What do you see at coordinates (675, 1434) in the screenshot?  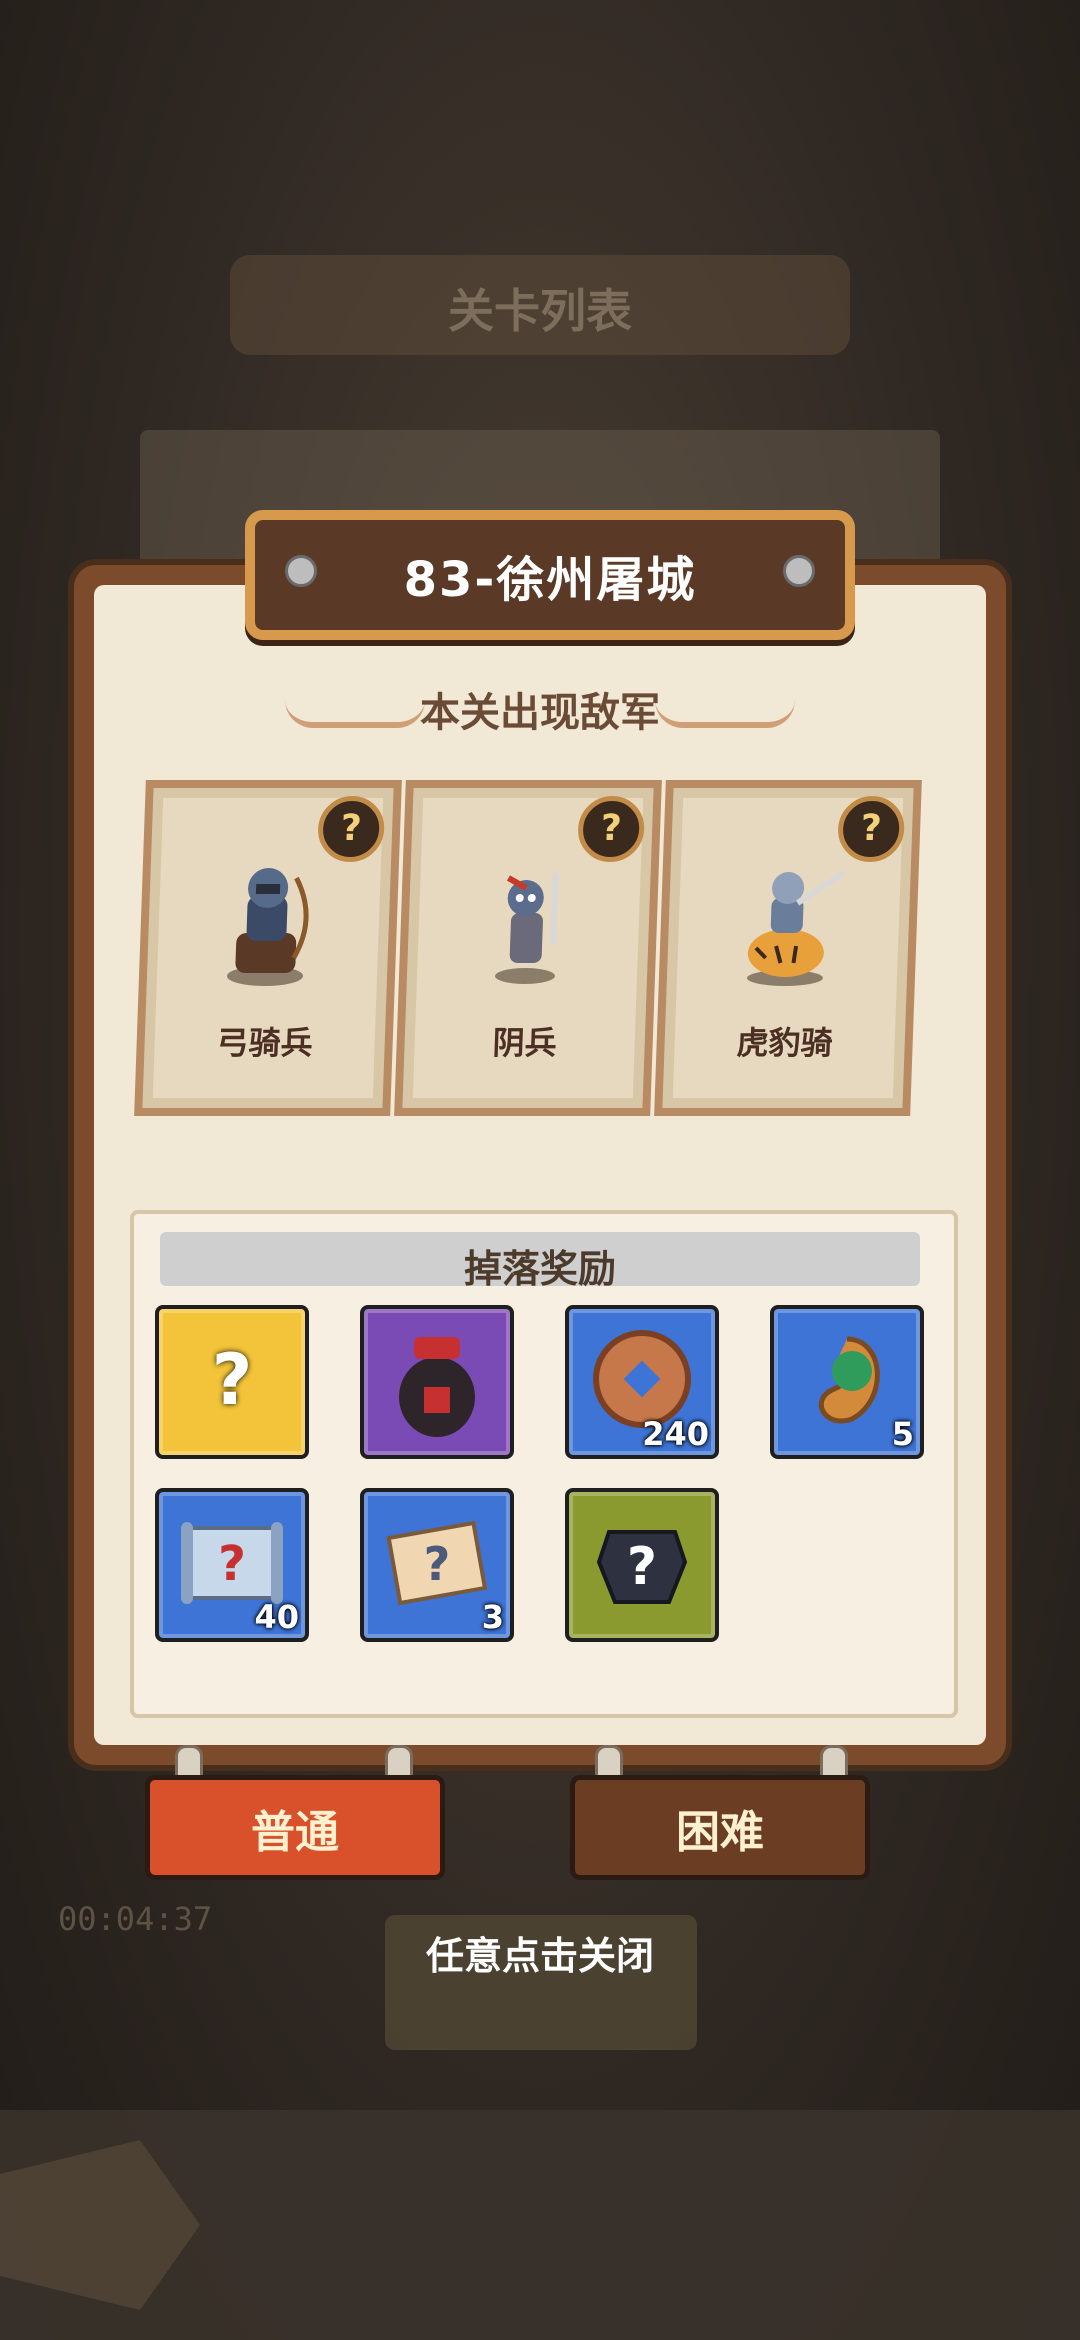 I see `reward-count: 240` at bounding box center [675, 1434].